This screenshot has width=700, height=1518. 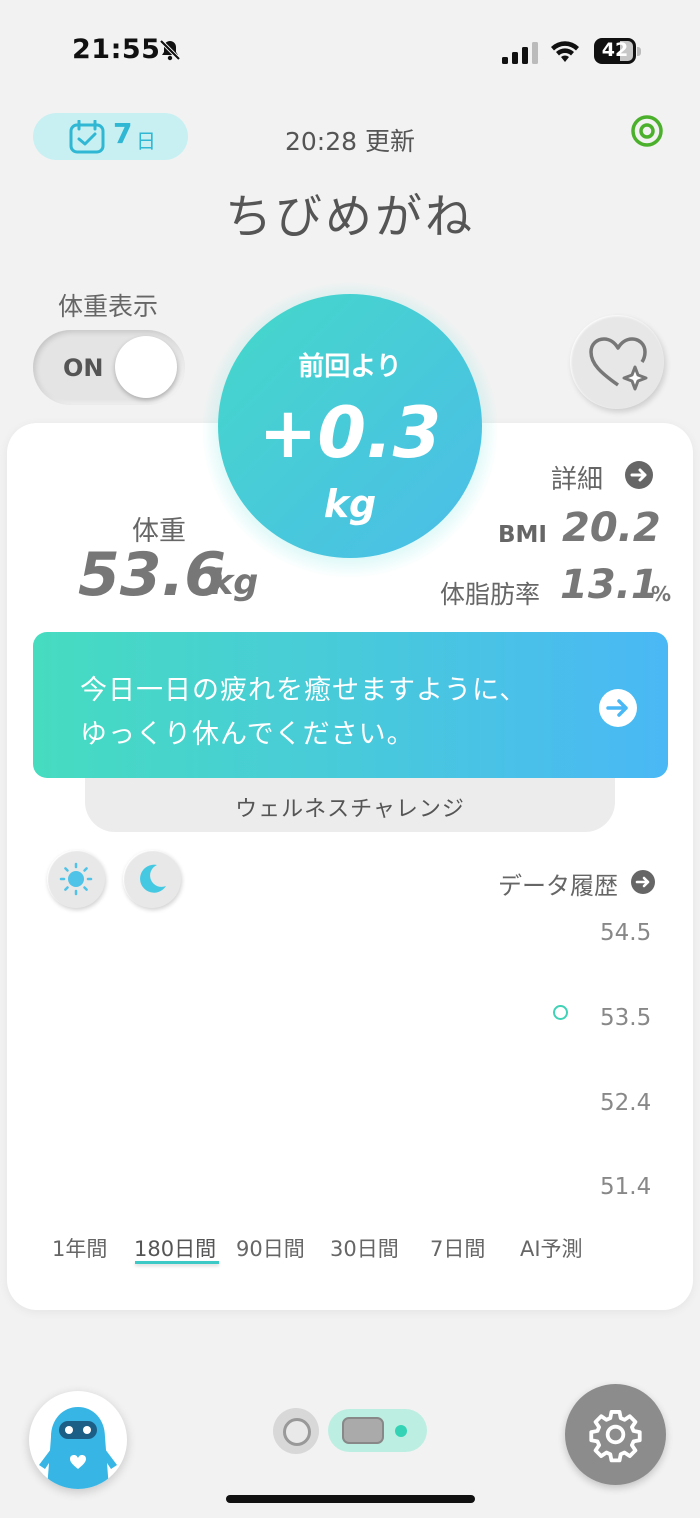 What do you see at coordinates (177, 1262) in the screenshot?
I see `active-range-indicator` at bounding box center [177, 1262].